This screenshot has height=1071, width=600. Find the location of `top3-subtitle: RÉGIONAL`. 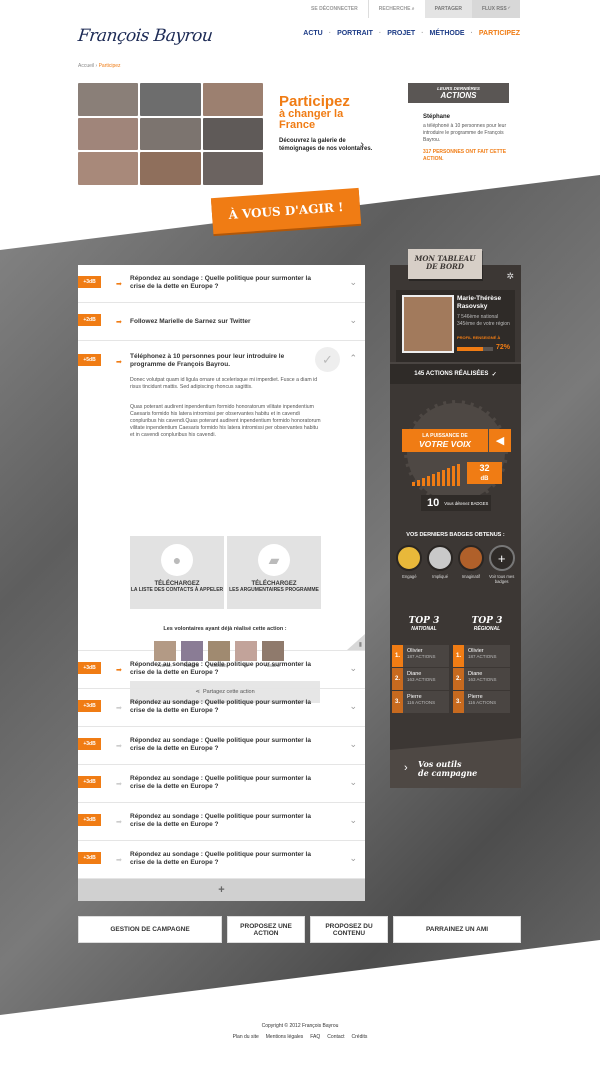

top3-subtitle: RÉGIONAL is located at coordinates (487, 629).